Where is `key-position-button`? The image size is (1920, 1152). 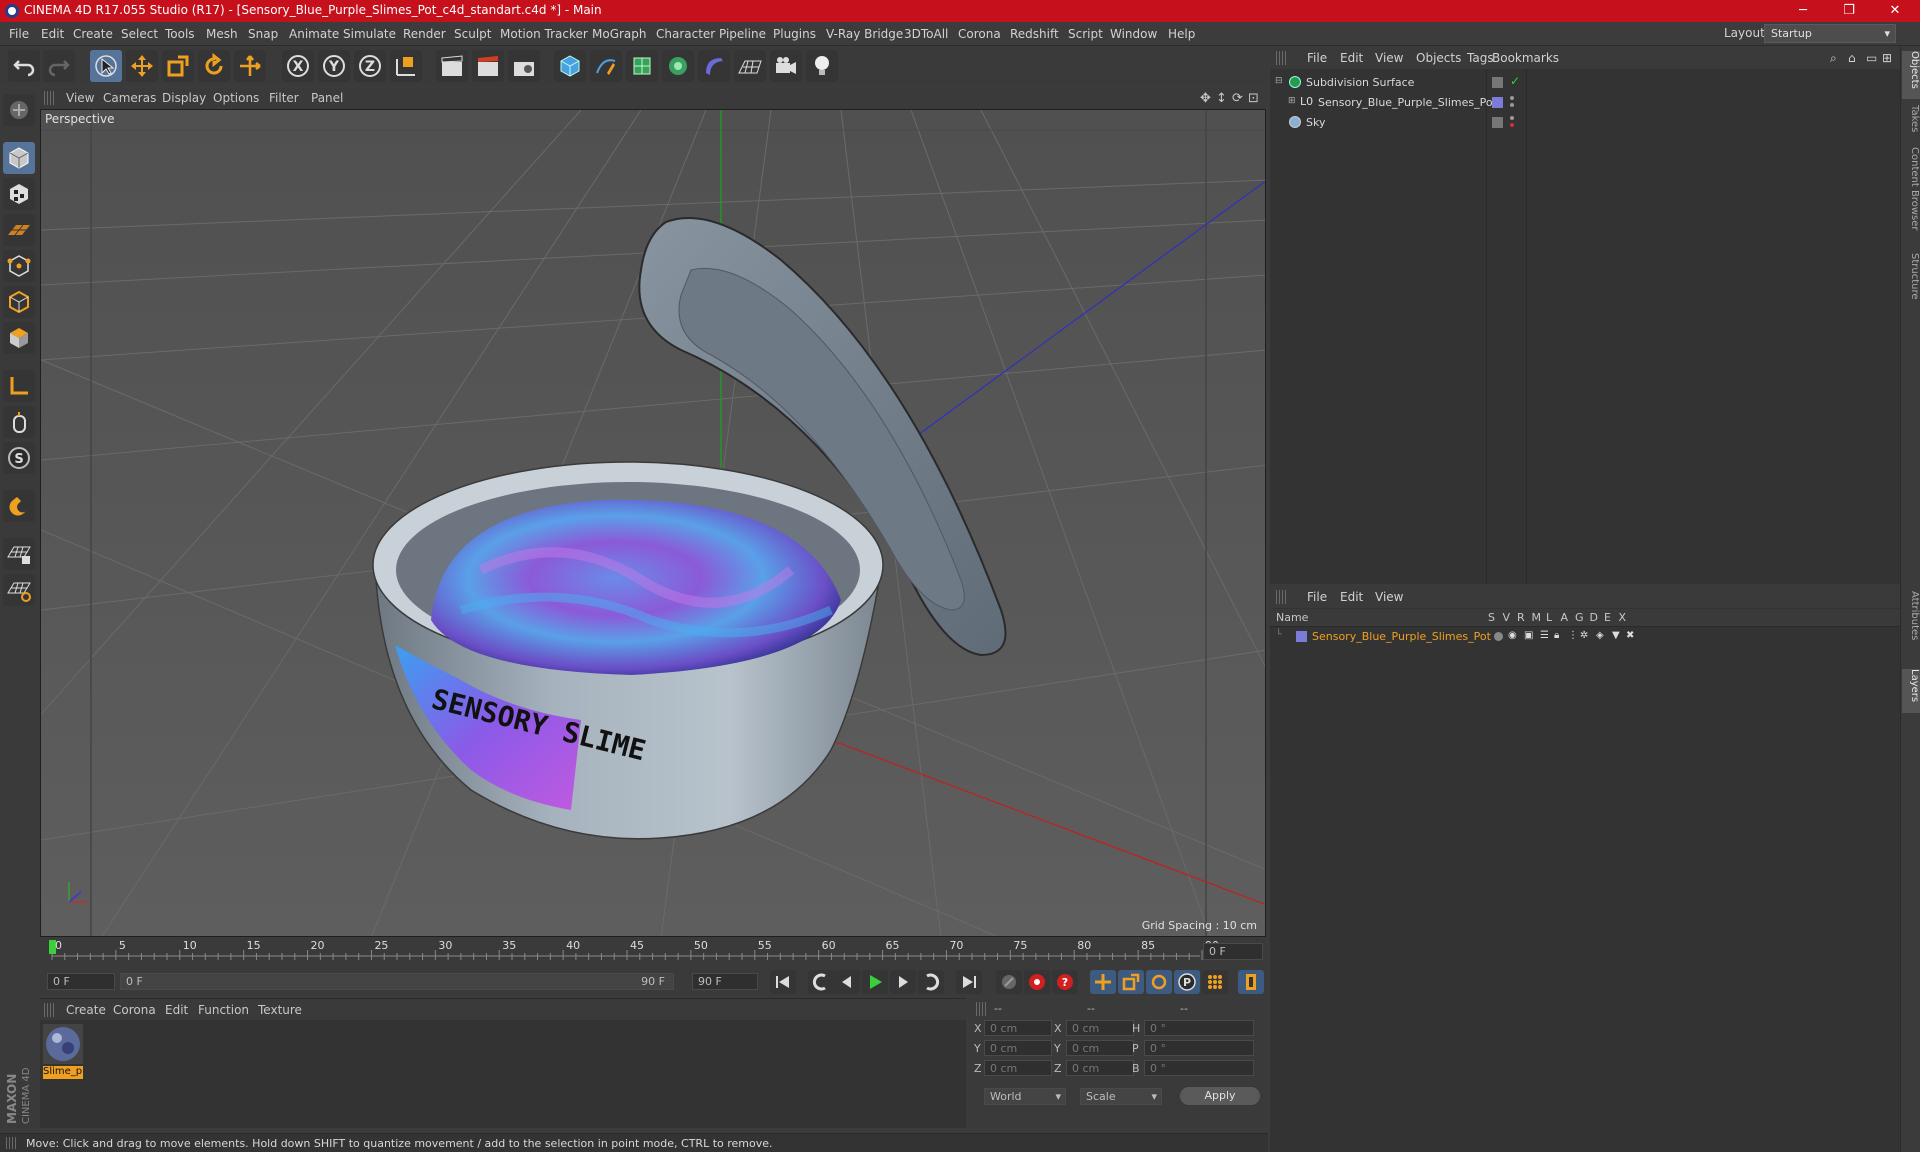 key-position-button is located at coordinates (1103, 982).